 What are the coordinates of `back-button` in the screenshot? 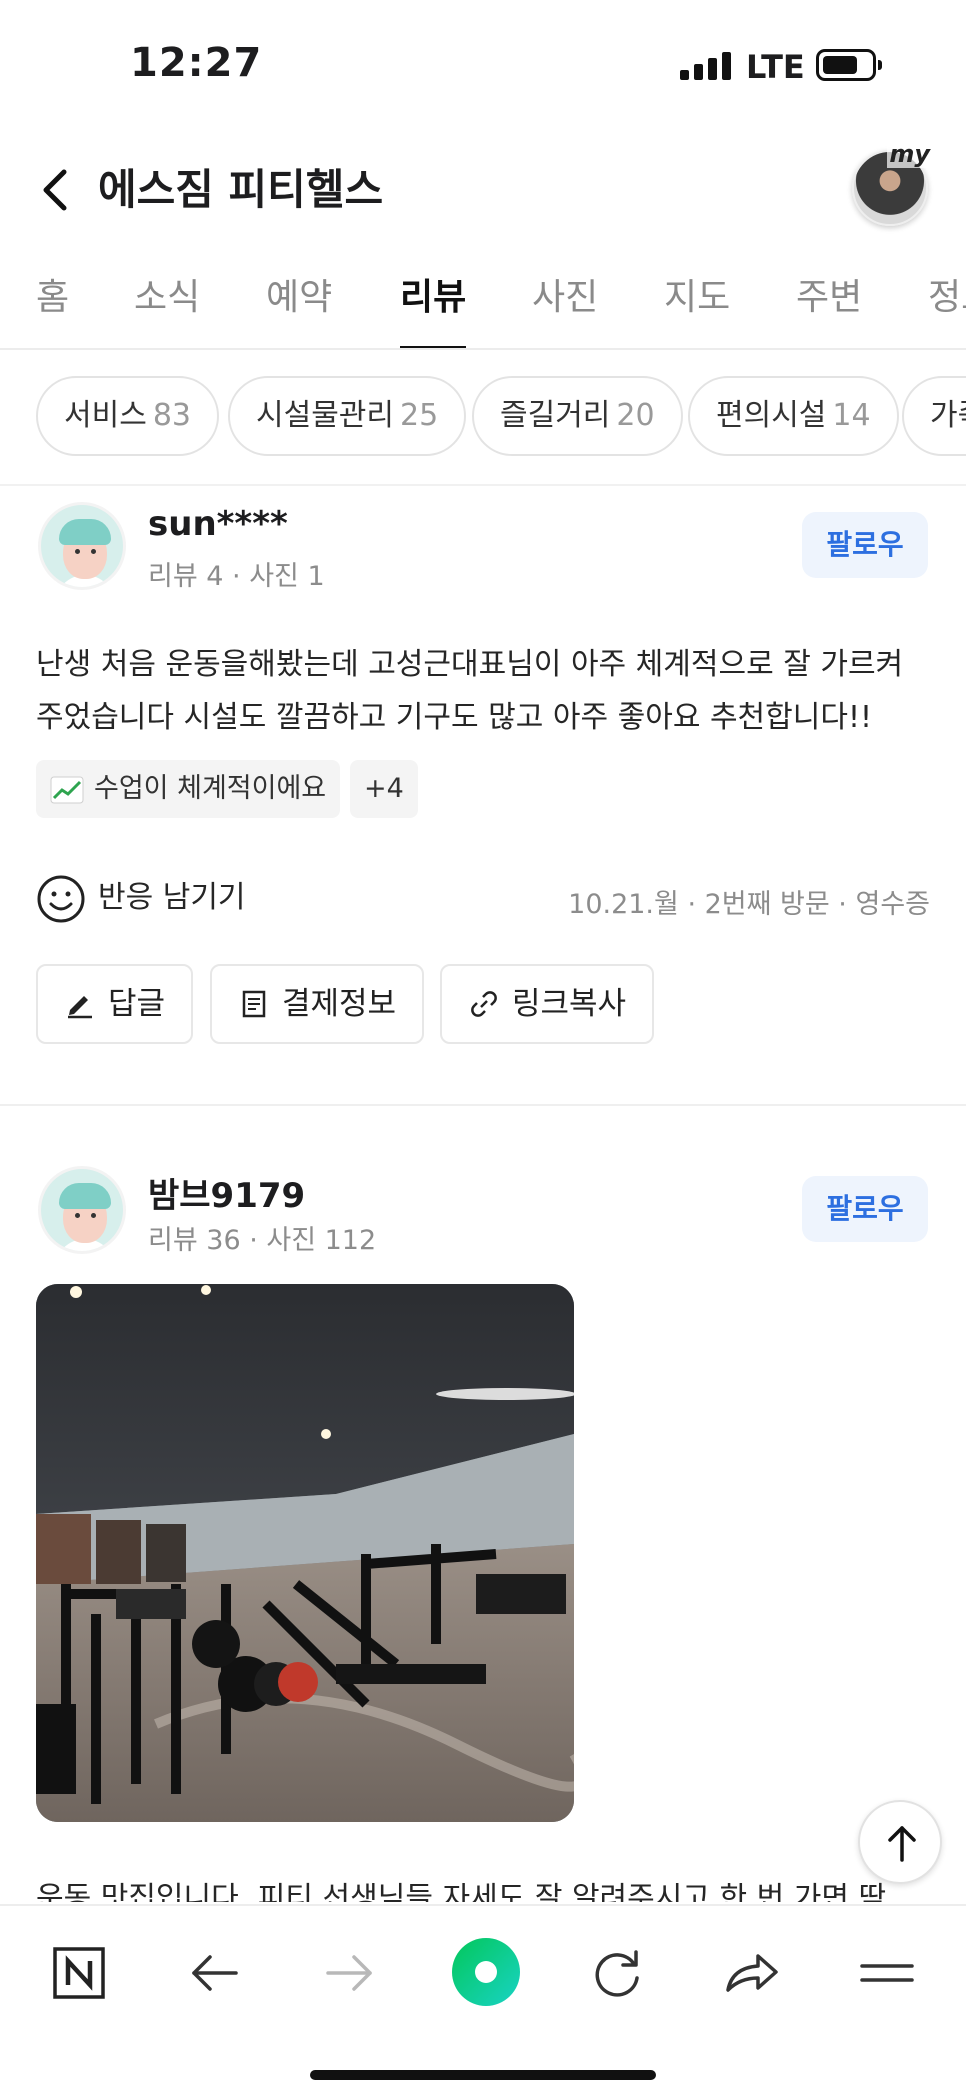 It's located at (60, 190).